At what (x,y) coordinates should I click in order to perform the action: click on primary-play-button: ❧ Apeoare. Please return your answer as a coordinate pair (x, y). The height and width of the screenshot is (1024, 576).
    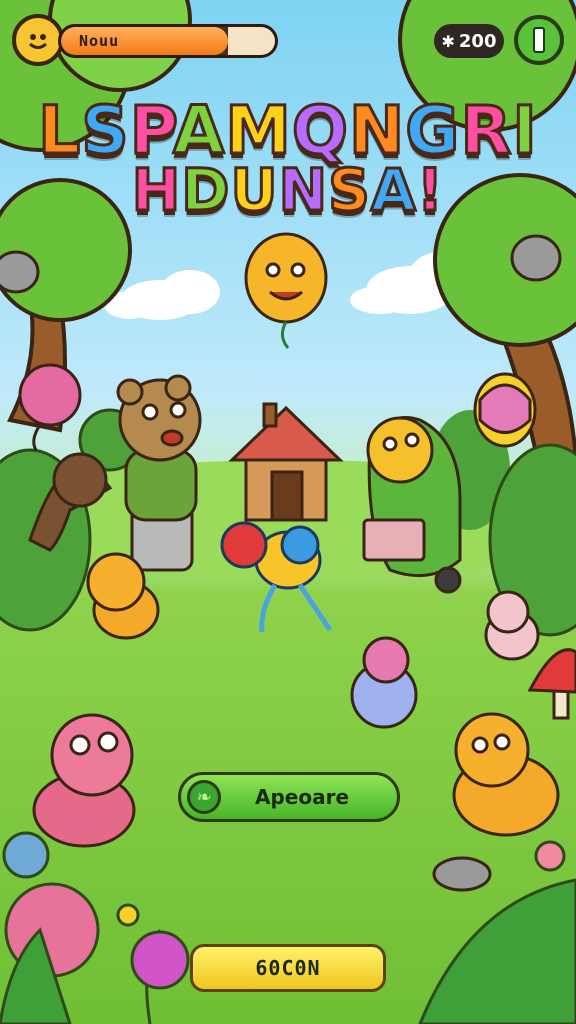
    Looking at the image, I should click on (289, 797).